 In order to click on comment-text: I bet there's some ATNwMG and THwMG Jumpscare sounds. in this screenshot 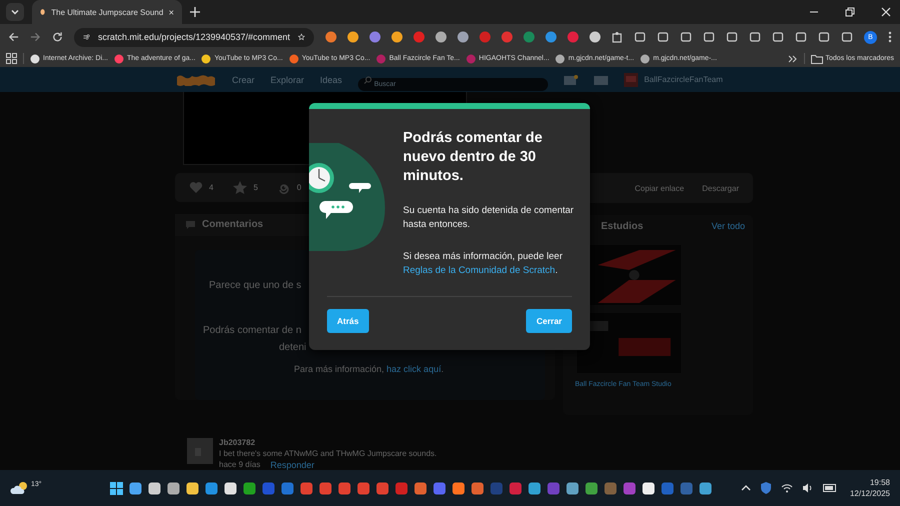, I will do `click(328, 453)`.